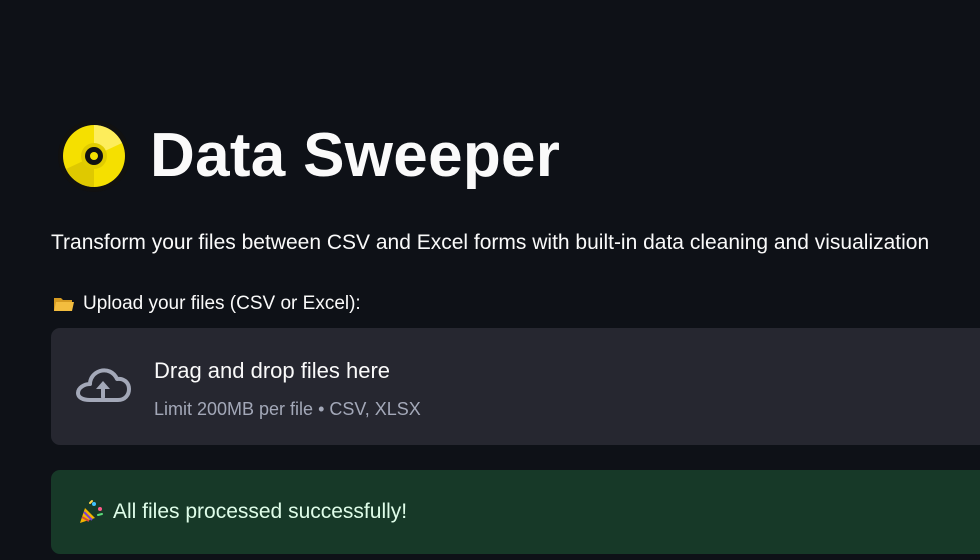  I want to click on upload-label-row: Upload your files (CSV or Excel):, so click(207, 304).